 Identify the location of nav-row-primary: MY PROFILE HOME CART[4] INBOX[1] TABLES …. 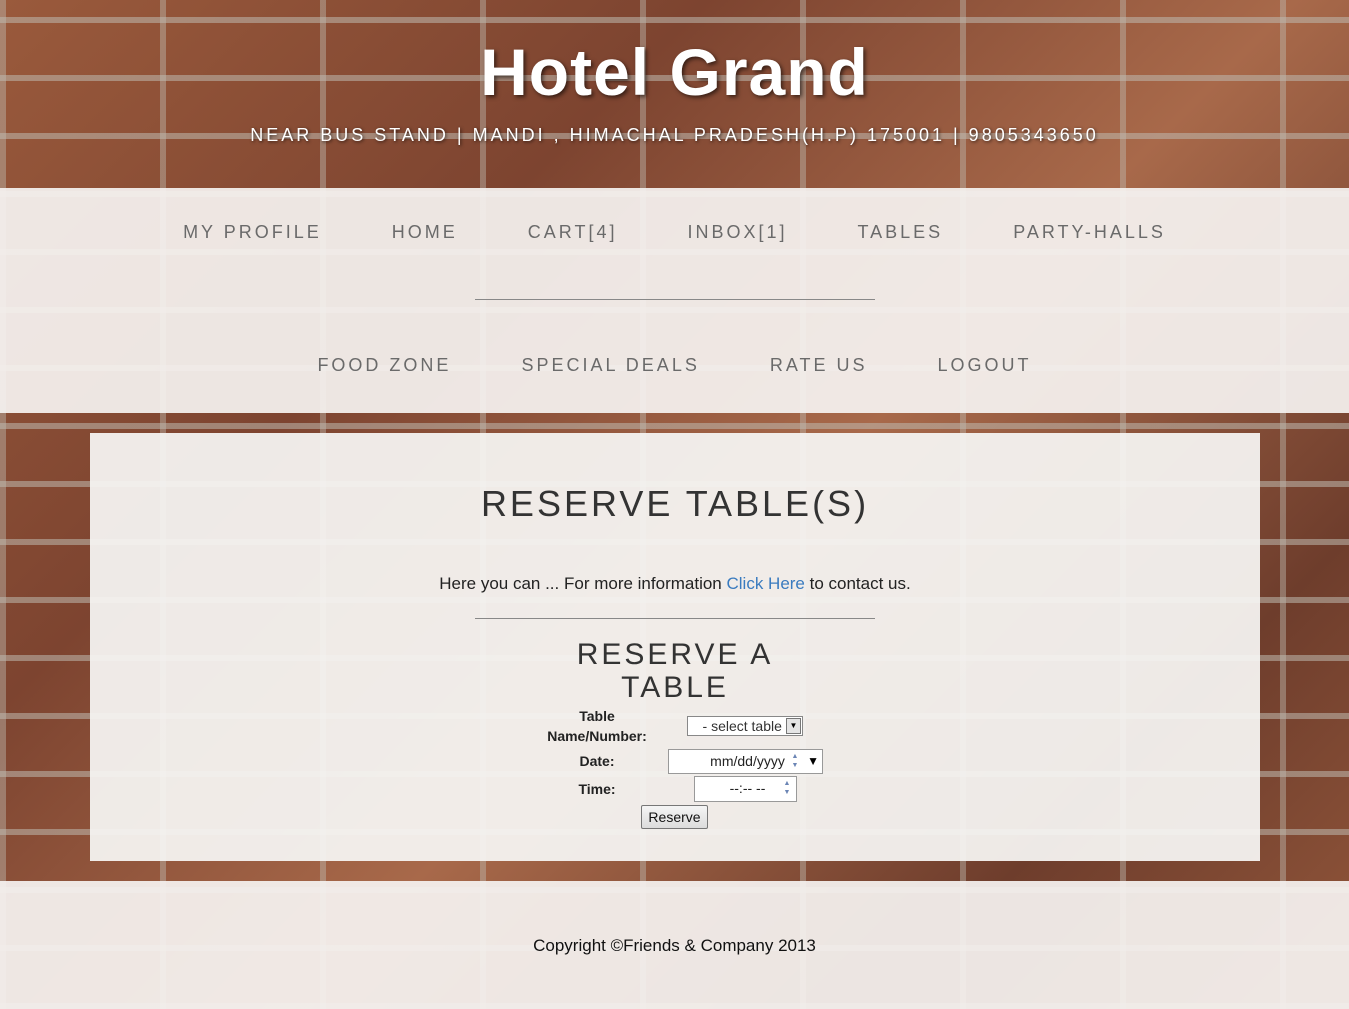
(674, 232).